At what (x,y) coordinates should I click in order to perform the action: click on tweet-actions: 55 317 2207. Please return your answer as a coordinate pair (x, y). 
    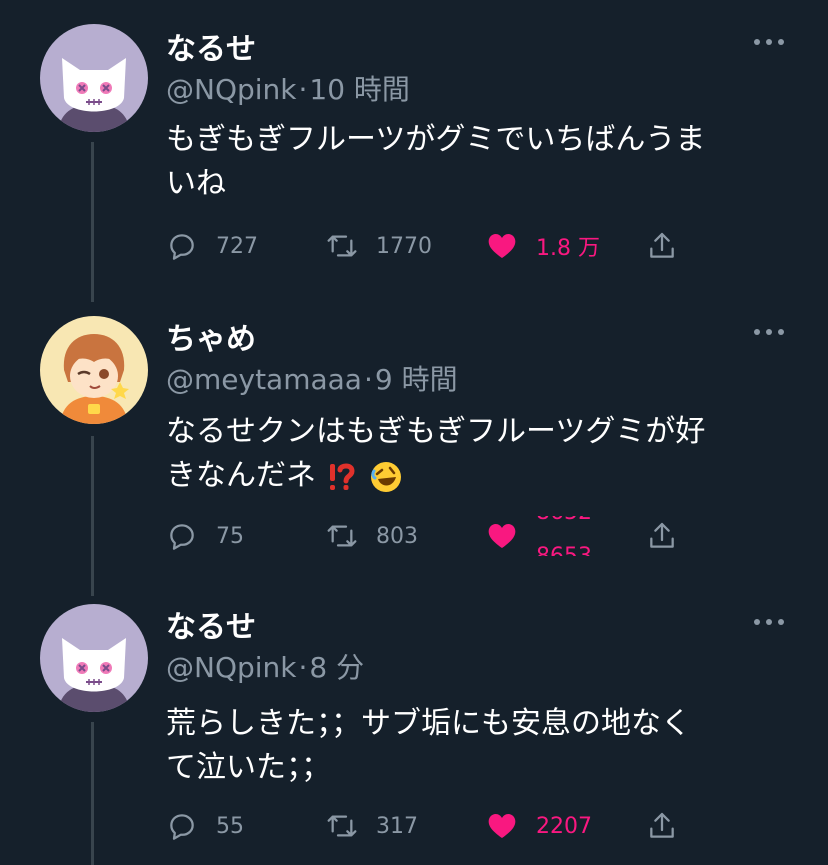
    Looking at the image, I should click on (426, 826).